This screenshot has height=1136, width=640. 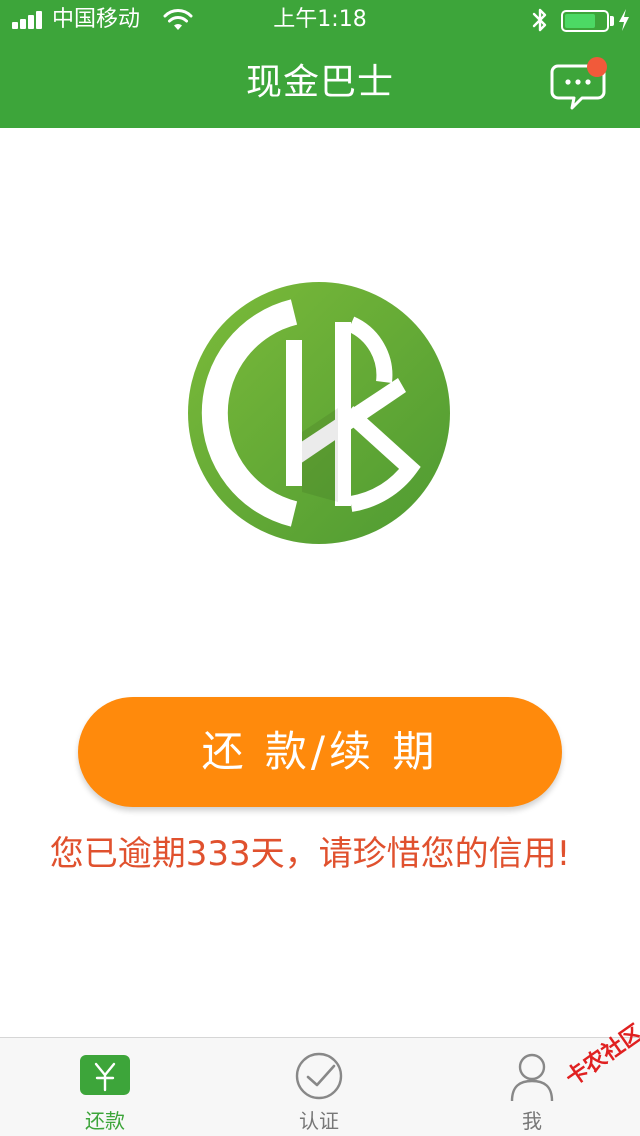 I want to click on tab-verify: 认证, so click(x=319, y=1087).